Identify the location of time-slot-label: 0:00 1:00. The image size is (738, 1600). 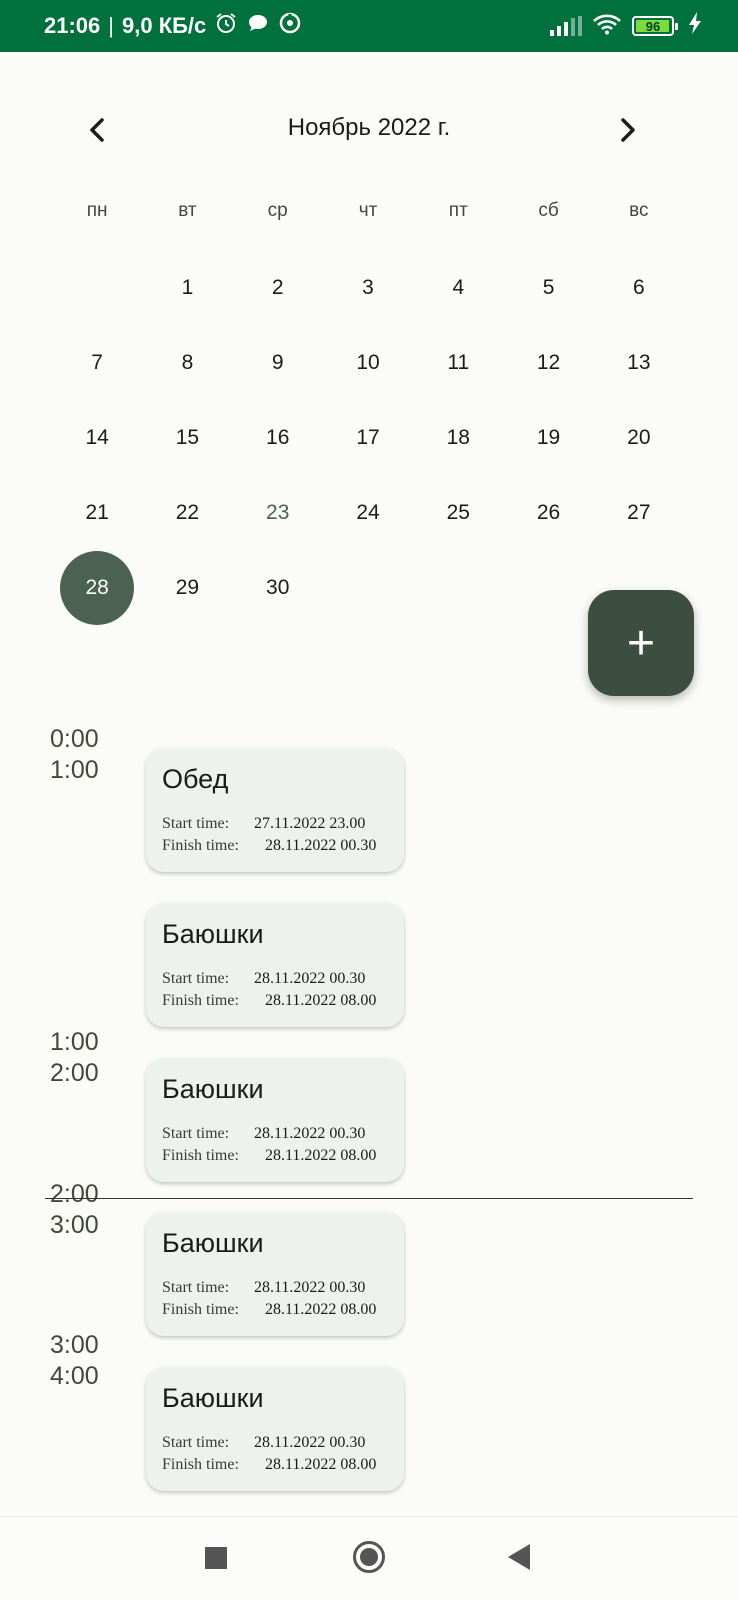
(74, 755).